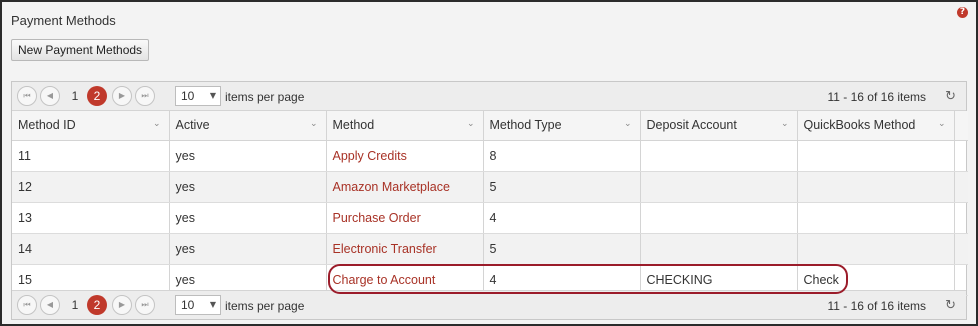 The image size is (978, 326). Describe the element at coordinates (719, 126) in the screenshot. I see `column-header-deposit-account: Deposit Account ⌄` at that location.